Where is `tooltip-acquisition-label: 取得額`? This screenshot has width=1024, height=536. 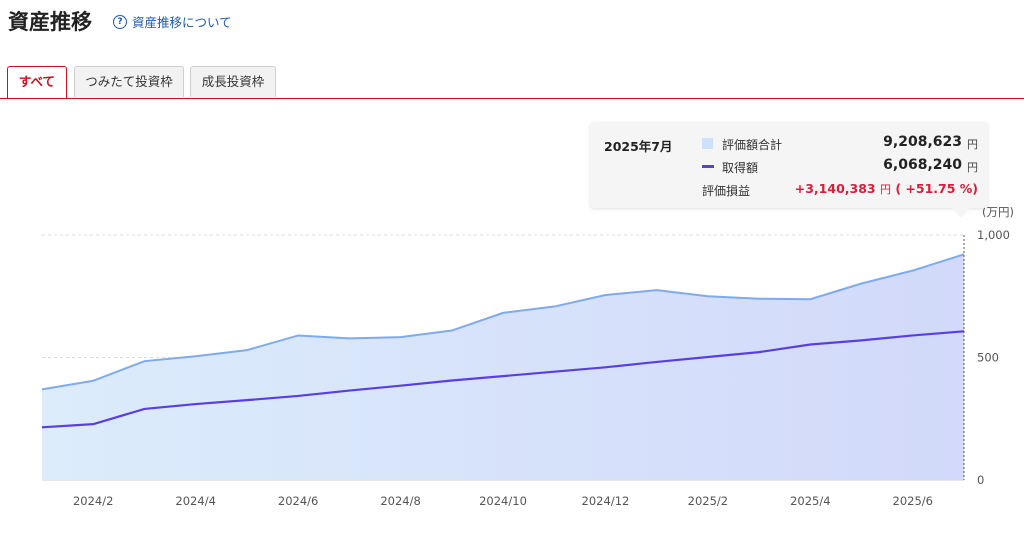
tooltip-acquisition-label: 取得額 is located at coordinates (740, 168).